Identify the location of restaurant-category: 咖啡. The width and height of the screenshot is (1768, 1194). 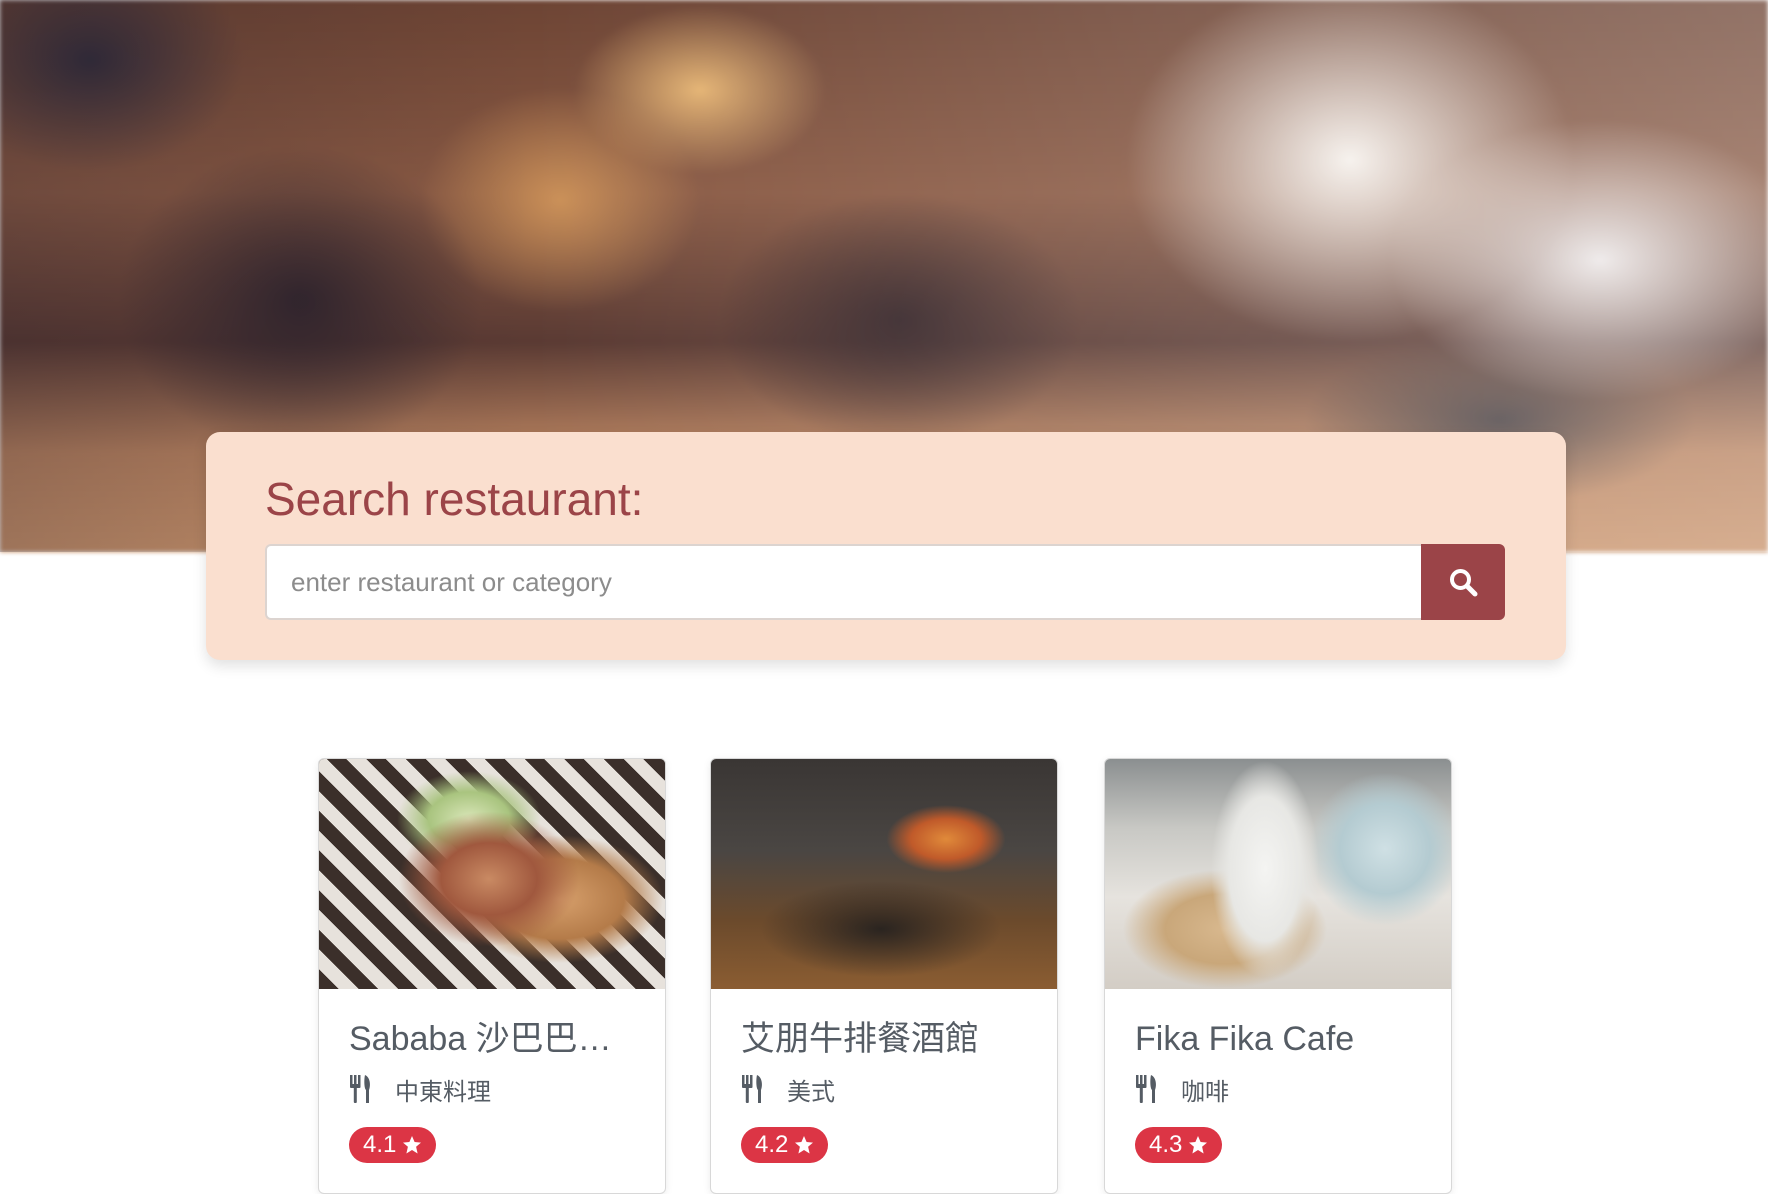
(1278, 1089).